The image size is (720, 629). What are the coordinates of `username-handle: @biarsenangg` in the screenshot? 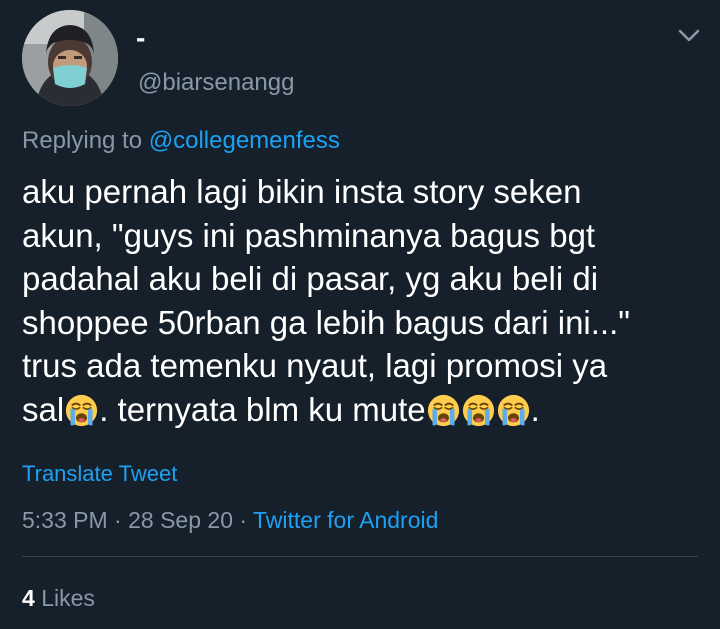 It's located at (216, 83).